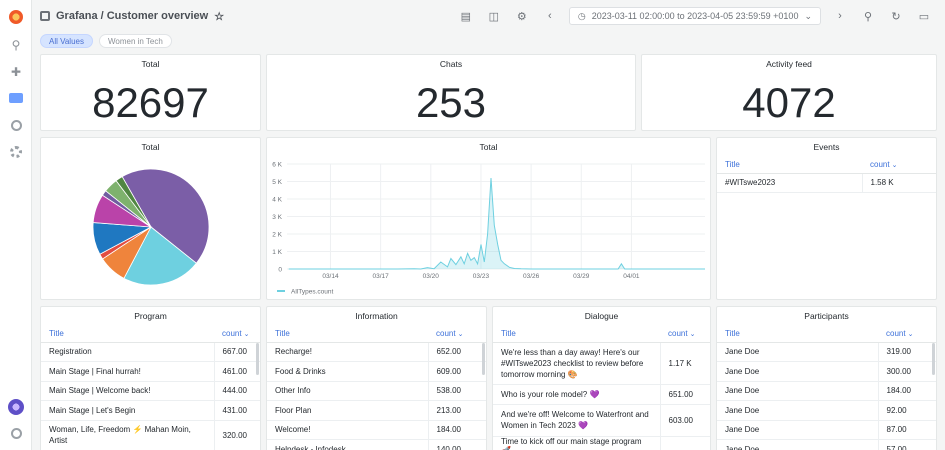  Describe the element at coordinates (277, 252) in the screenshot. I see `y-tick-label: 1 K` at that location.